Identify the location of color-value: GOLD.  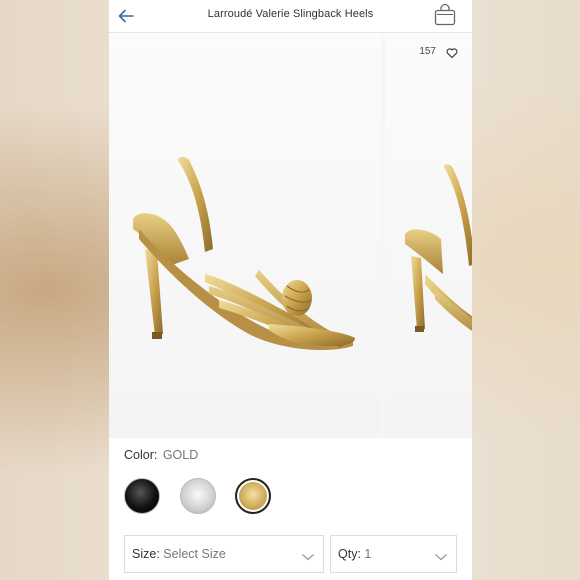
(180, 455).